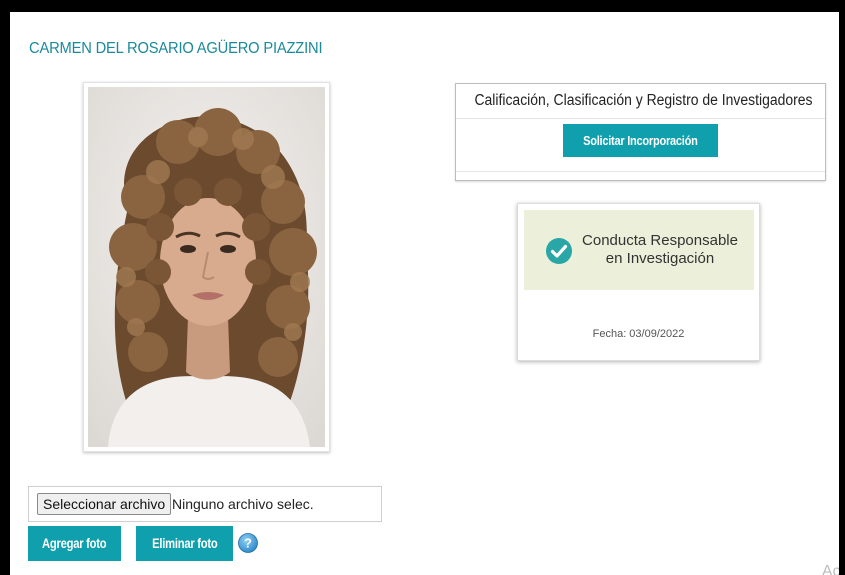 This screenshot has height=575, width=845. Describe the element at coordinates (104, 504) in the screenshot. I see `select-file-button: Seleccionar archivo` at that location.